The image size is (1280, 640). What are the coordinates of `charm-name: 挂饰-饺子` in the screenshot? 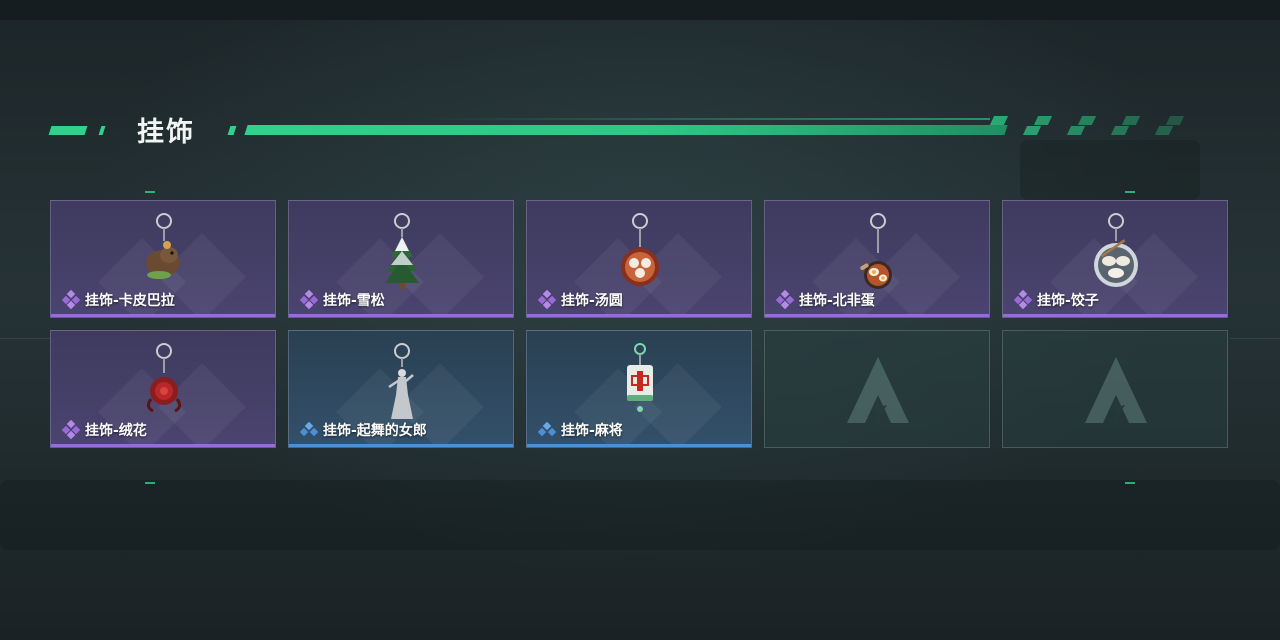 It's located at (1068, 301).